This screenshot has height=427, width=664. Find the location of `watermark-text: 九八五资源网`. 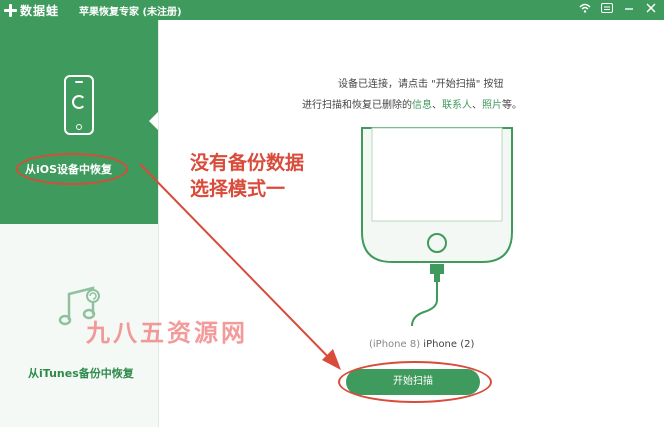

watermark-text: 九八五资源网 is located at coordinates (167, 333).